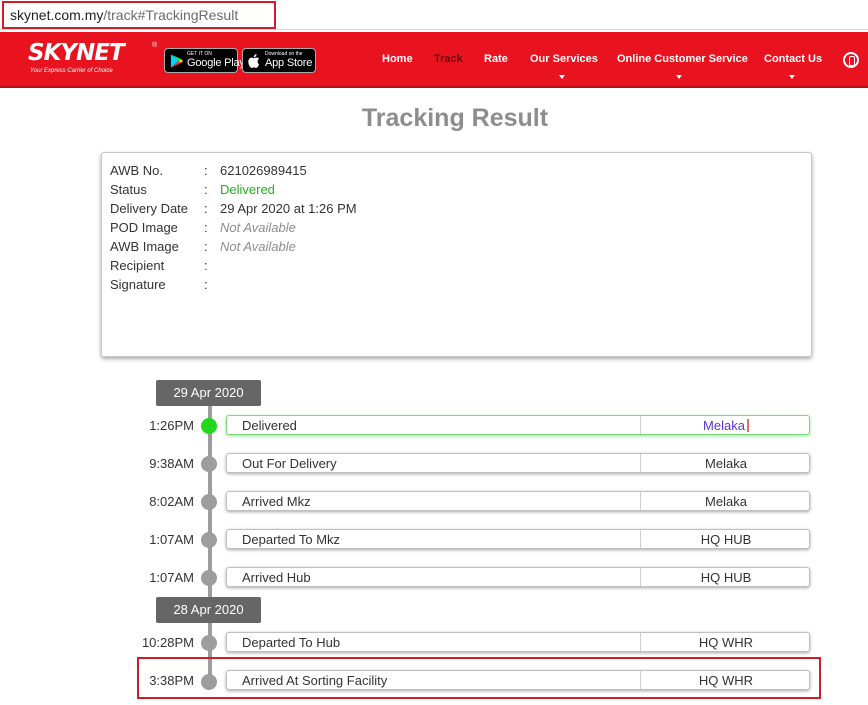 The height and width of the screenshot is (705, 868). I want to click on url-field: skynet.com.my/track#TrackingResult, so click(139, 15).